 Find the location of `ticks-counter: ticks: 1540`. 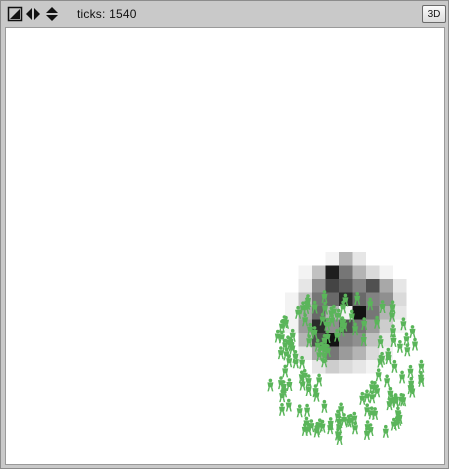

ticks-counter: ticks: 1540 is located at coordinates (107, 14).